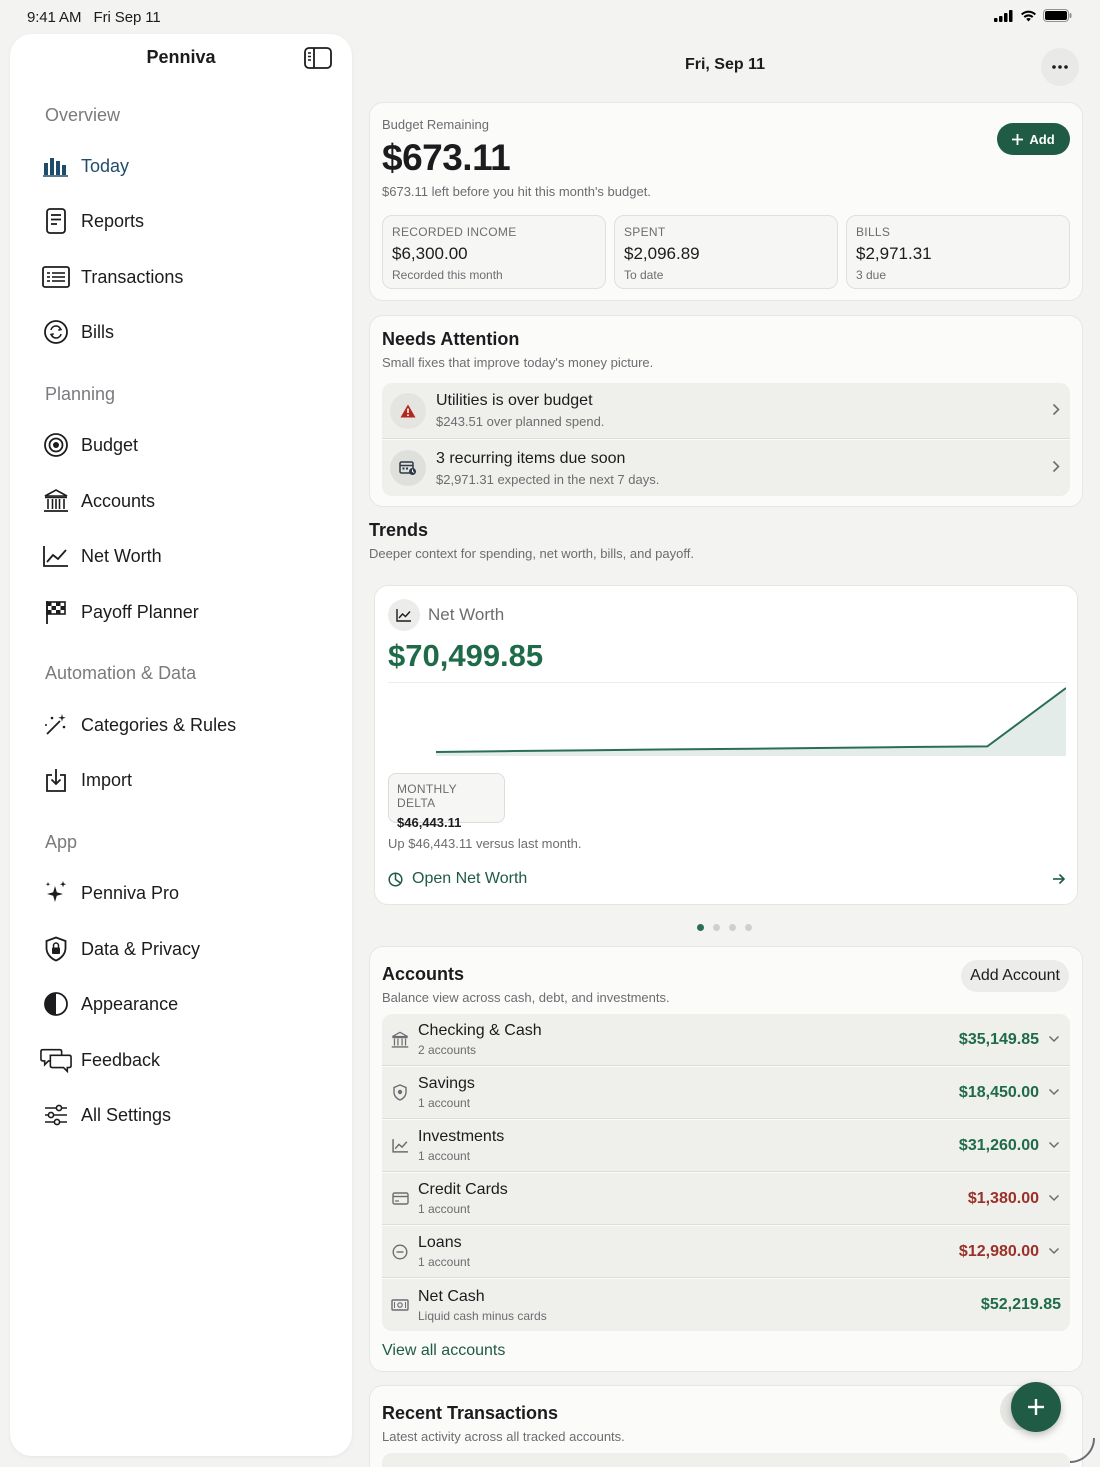  I want to click on add-button: Add, so click(1033, 139).